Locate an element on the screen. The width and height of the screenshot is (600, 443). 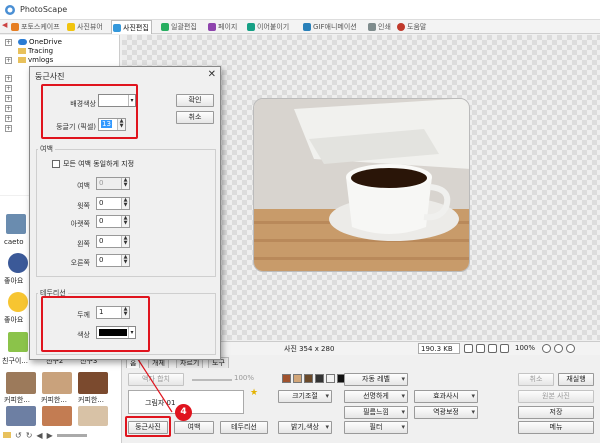
checkbox-icon is located at coordinates (56, 164).